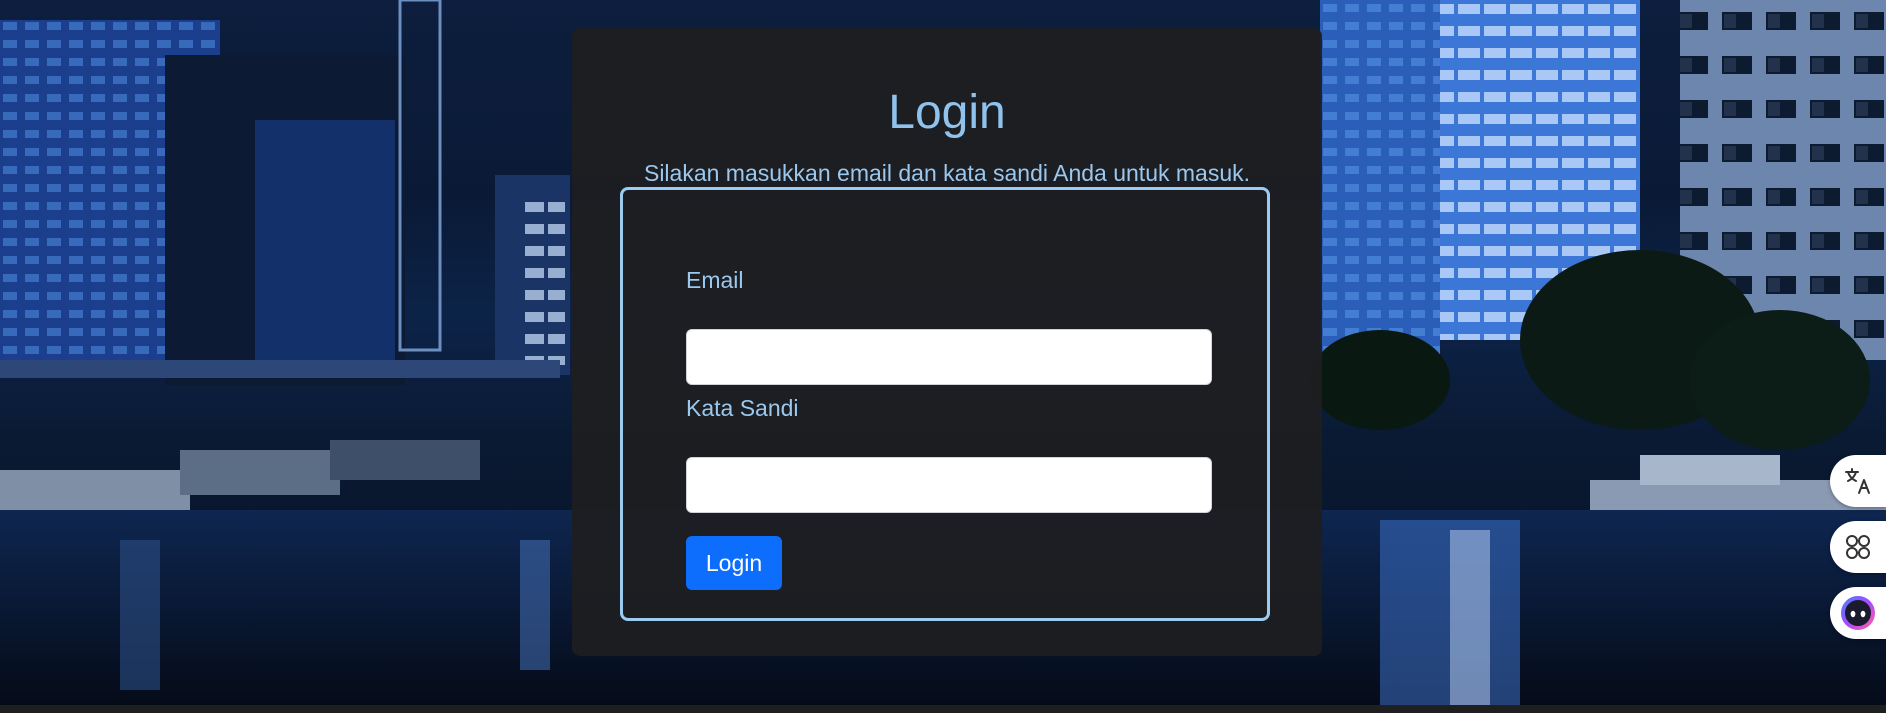 The height and width of the screenshot is (713, 1886). I want to click on apps-grid-icon, so click(1858, 547).